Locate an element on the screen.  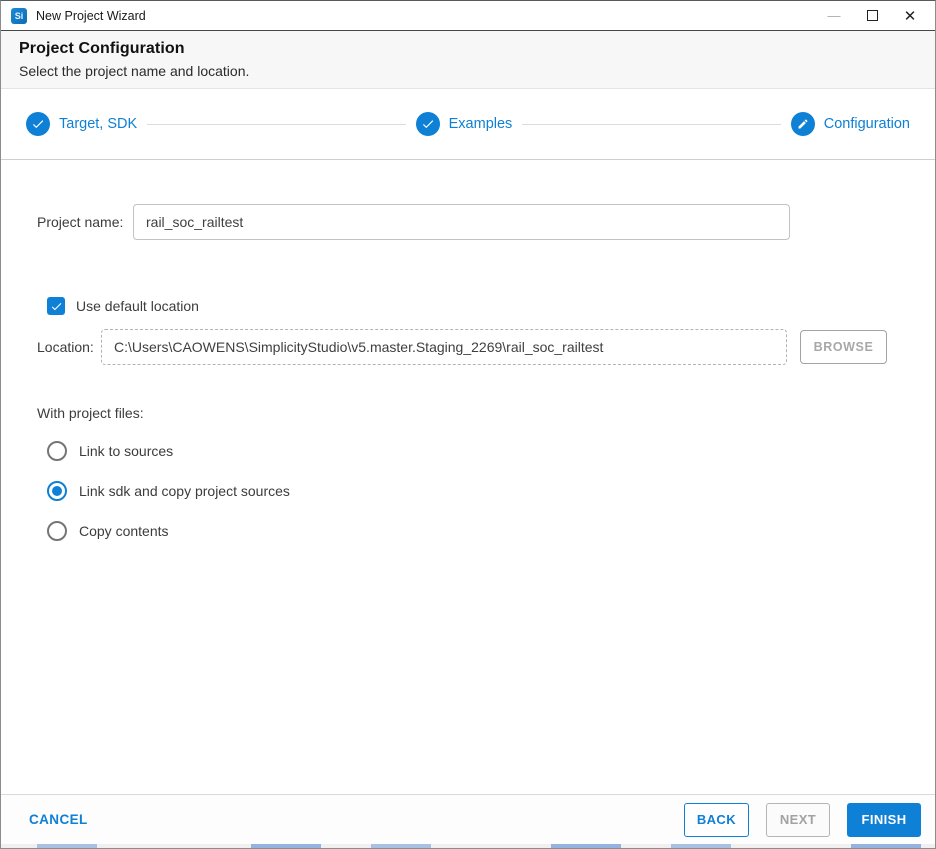
page-title: Project Configuration is located at coordinates (102, 48).